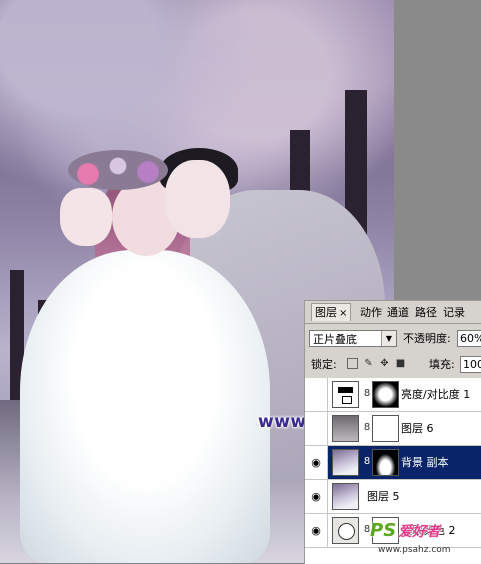 The width and height of the screenshot is (481, 564). What do you see at coordinates (419, 532) in the screenshot?
I see `logo-cn: 爱好者` at bounding box center [419, 532].